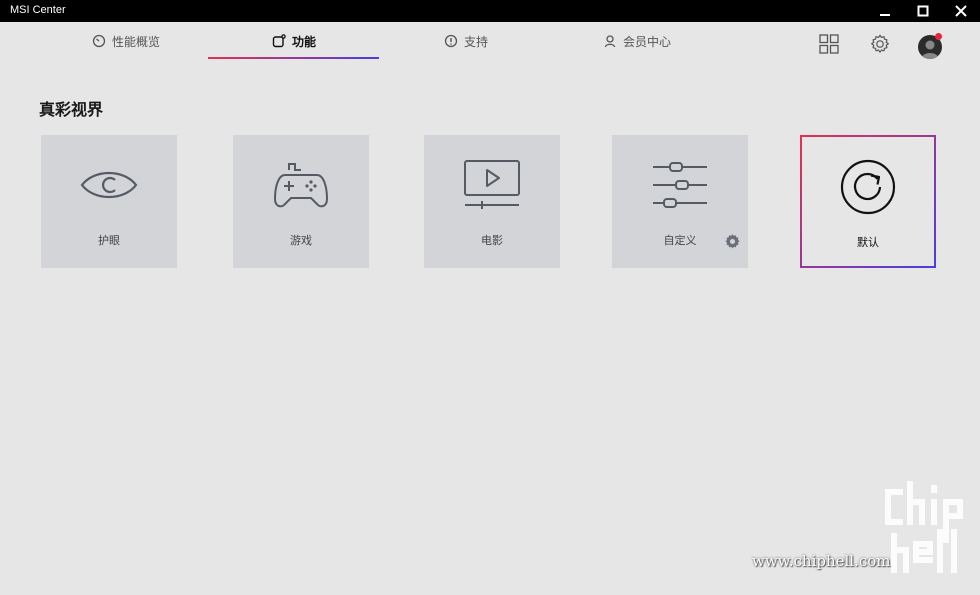  I want to click on apps-grid-button, so click(829, 46).